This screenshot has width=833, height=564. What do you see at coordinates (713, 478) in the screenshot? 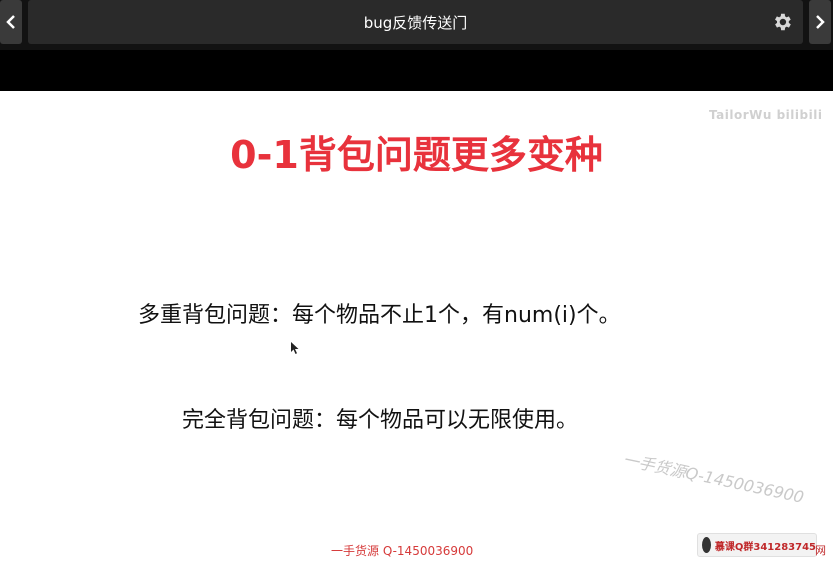
I see `watermark-diagonal: 一手货源Q-1450036900` at bounding box center [713, 478].